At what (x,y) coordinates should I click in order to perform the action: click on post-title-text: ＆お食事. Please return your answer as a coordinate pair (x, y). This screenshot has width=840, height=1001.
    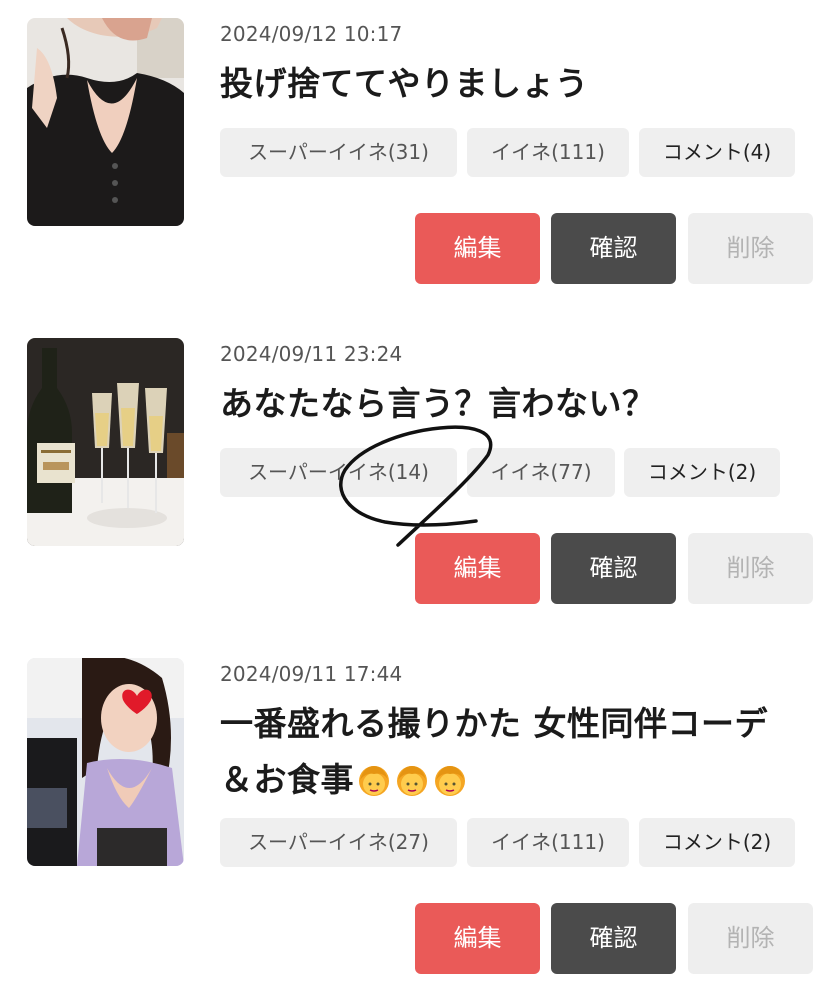
    Looking at the image, I should click on (287, 779).